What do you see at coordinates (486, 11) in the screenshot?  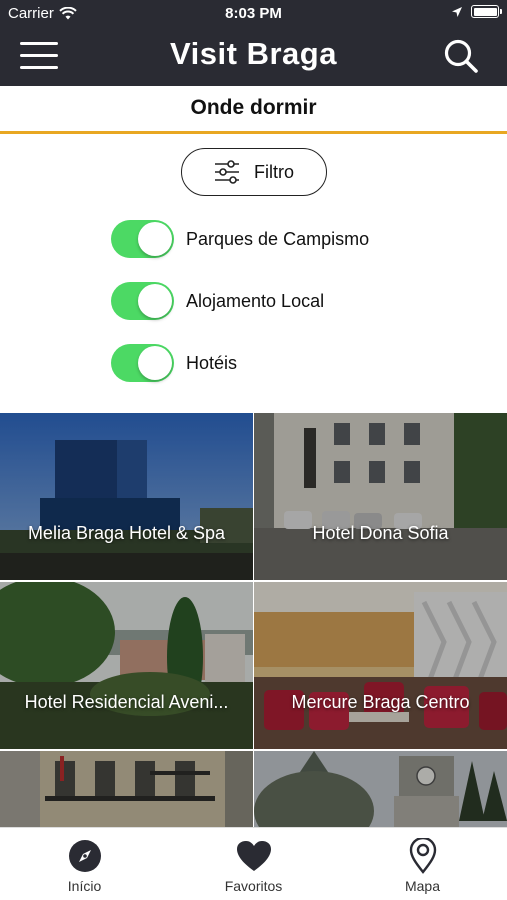 I see `battery-icon` at bounding box center [486, 11].